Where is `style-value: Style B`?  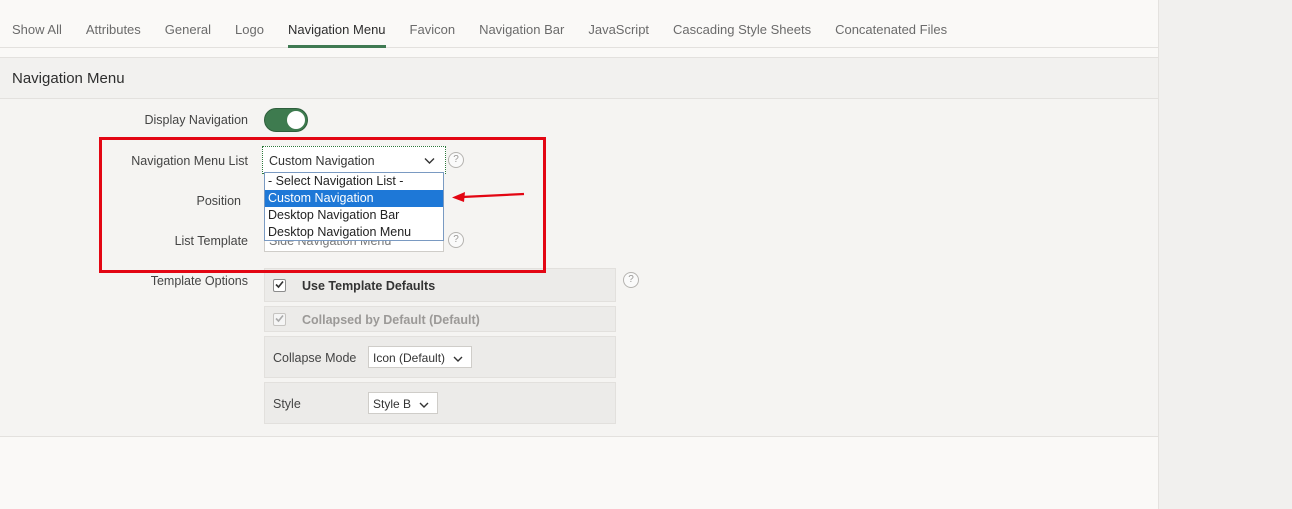
style-value: Style B is located at coordinates (392, 404).